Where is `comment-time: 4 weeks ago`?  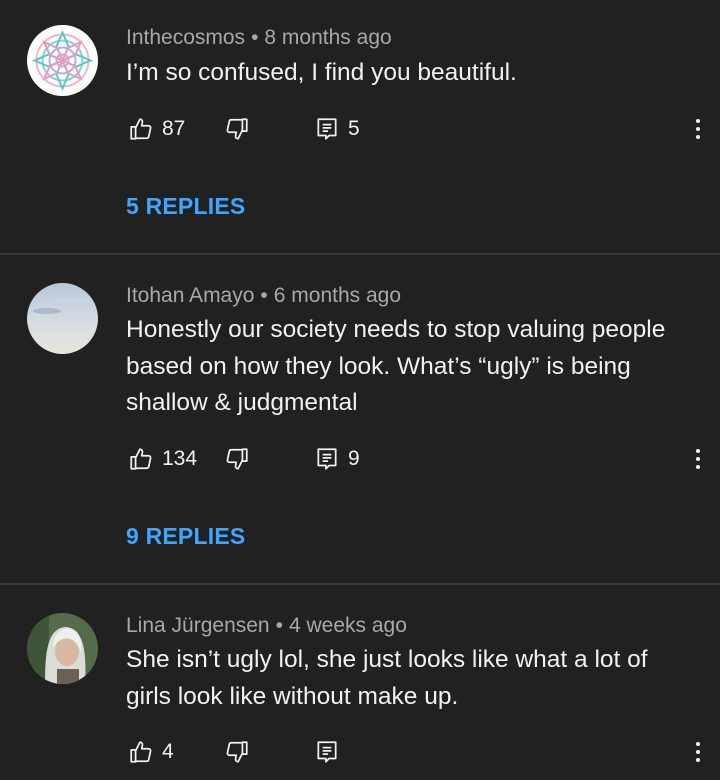 comment-time: 4 weeks ago is located at coordinates (347, 625).